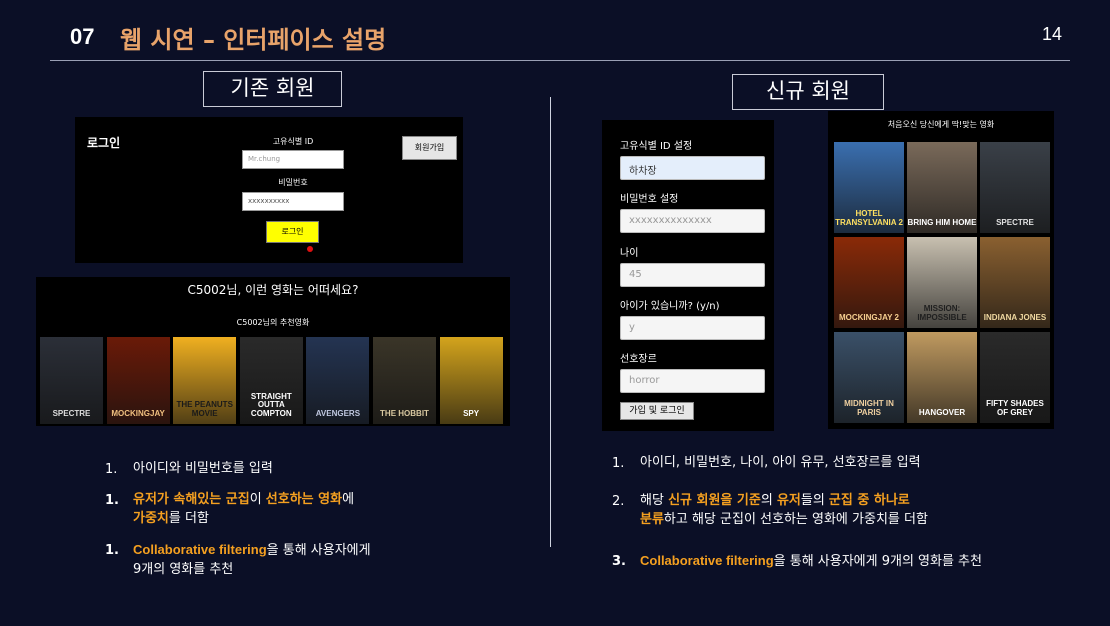  I want to click on step-text-span: 을 통해 사용자에게, so click(318, 550).